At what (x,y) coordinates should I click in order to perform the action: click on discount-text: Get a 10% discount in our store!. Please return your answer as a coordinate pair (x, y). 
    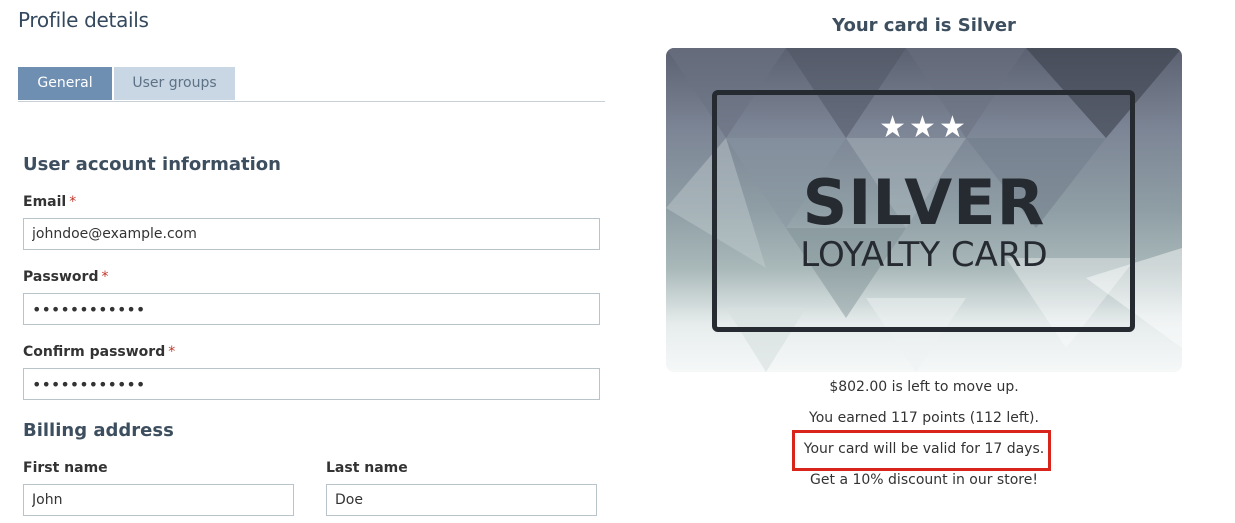
    Looking at the image, I should click on (924, 480).